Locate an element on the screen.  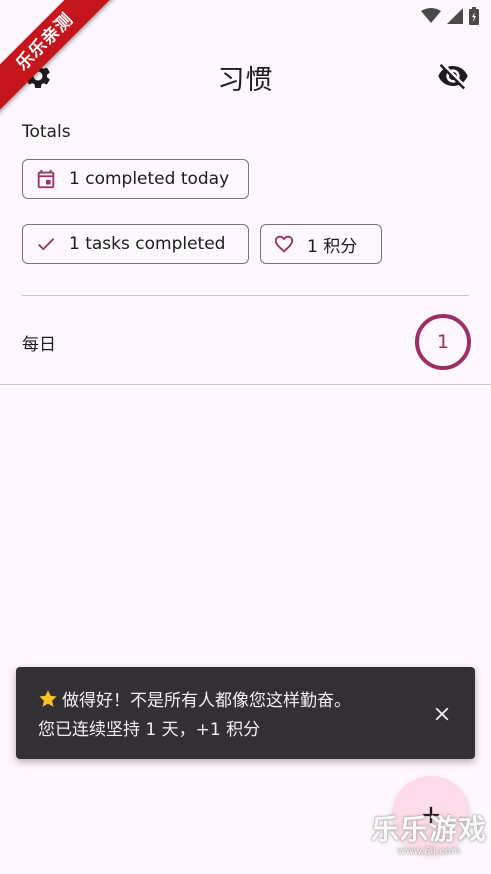
points-chip: 1 积分 is located at coordinates (321, 244).